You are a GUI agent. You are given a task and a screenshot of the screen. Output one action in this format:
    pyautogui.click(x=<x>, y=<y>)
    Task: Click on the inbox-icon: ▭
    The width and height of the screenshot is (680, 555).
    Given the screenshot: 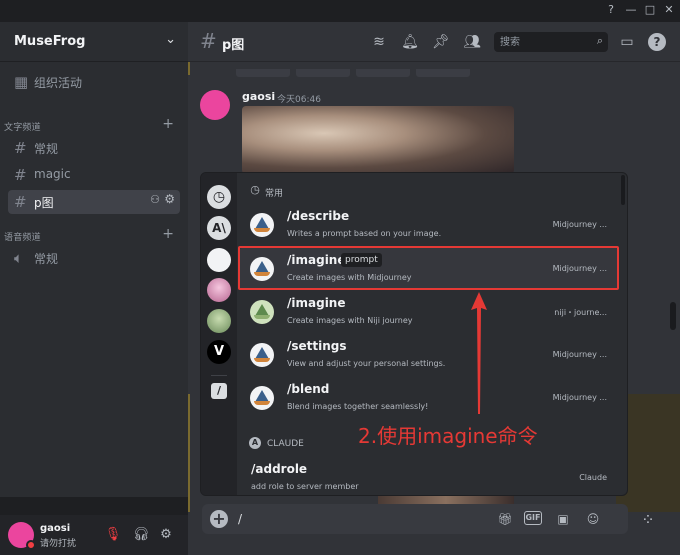 What is the action you would take?
    pyautogui.click(x=627, y=42)
    